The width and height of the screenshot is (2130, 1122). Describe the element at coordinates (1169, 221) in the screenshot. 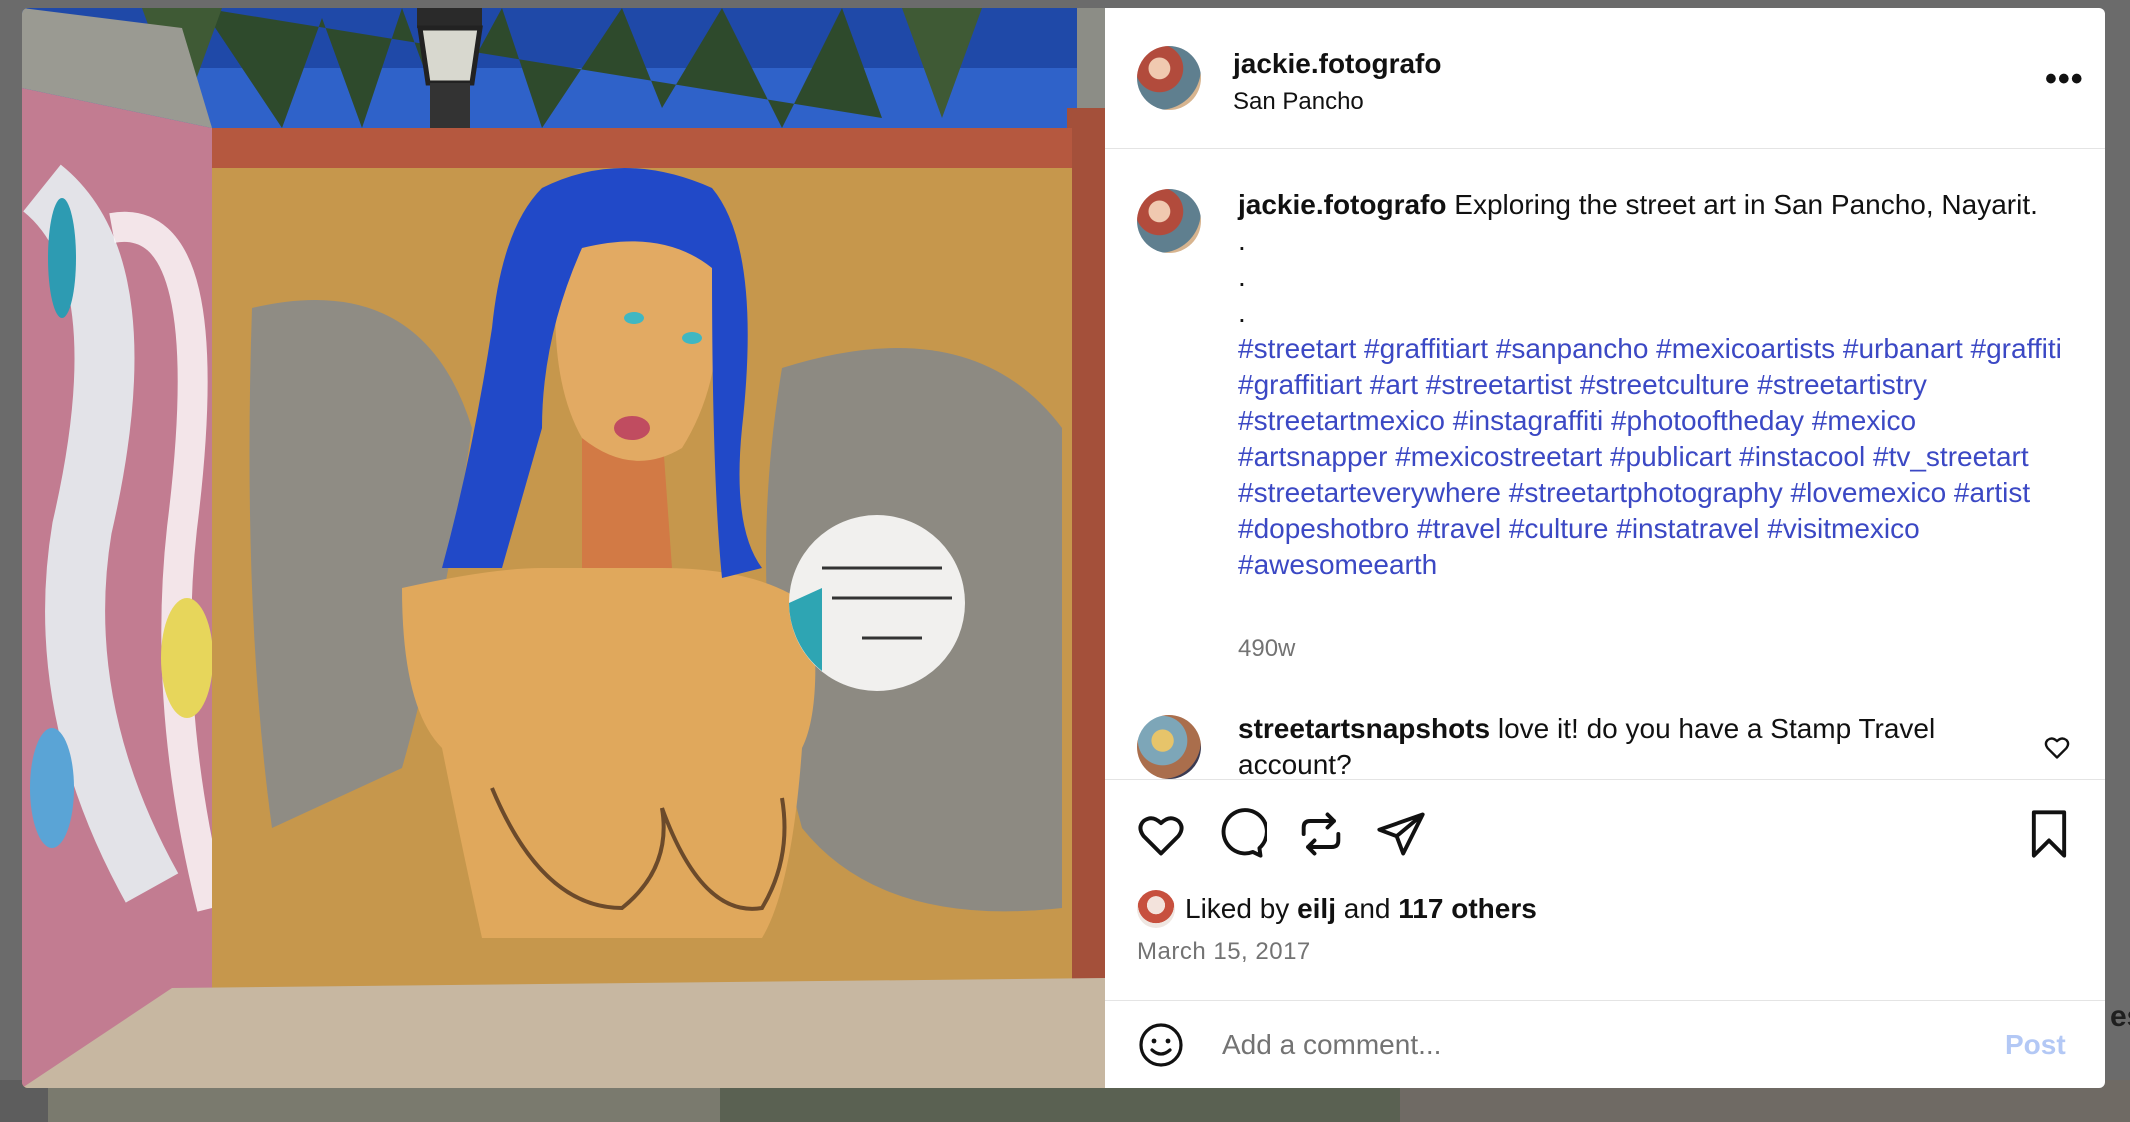

I see `caption-avatar` at that location.